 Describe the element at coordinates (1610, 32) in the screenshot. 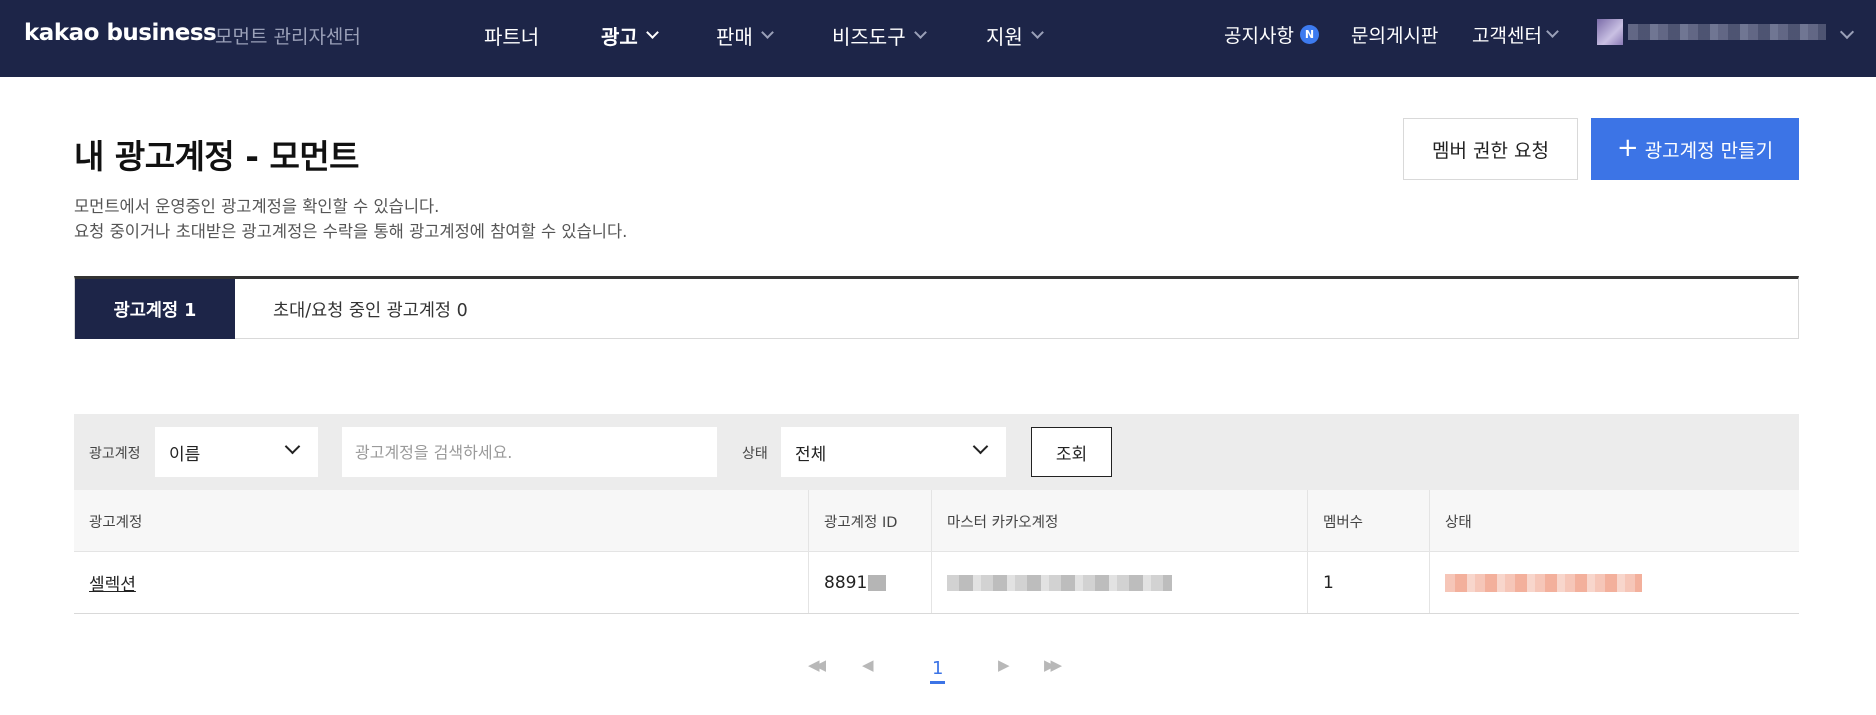

I see `avatar` at that location.